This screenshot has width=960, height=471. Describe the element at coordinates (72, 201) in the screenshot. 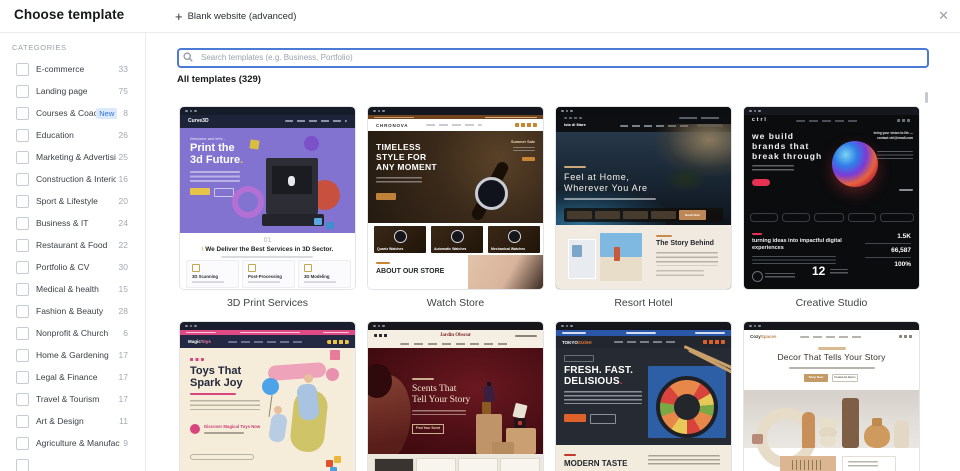

I see `sidebar-item-sport-lifestyle: Sport & Lifestyle 20` at that location.